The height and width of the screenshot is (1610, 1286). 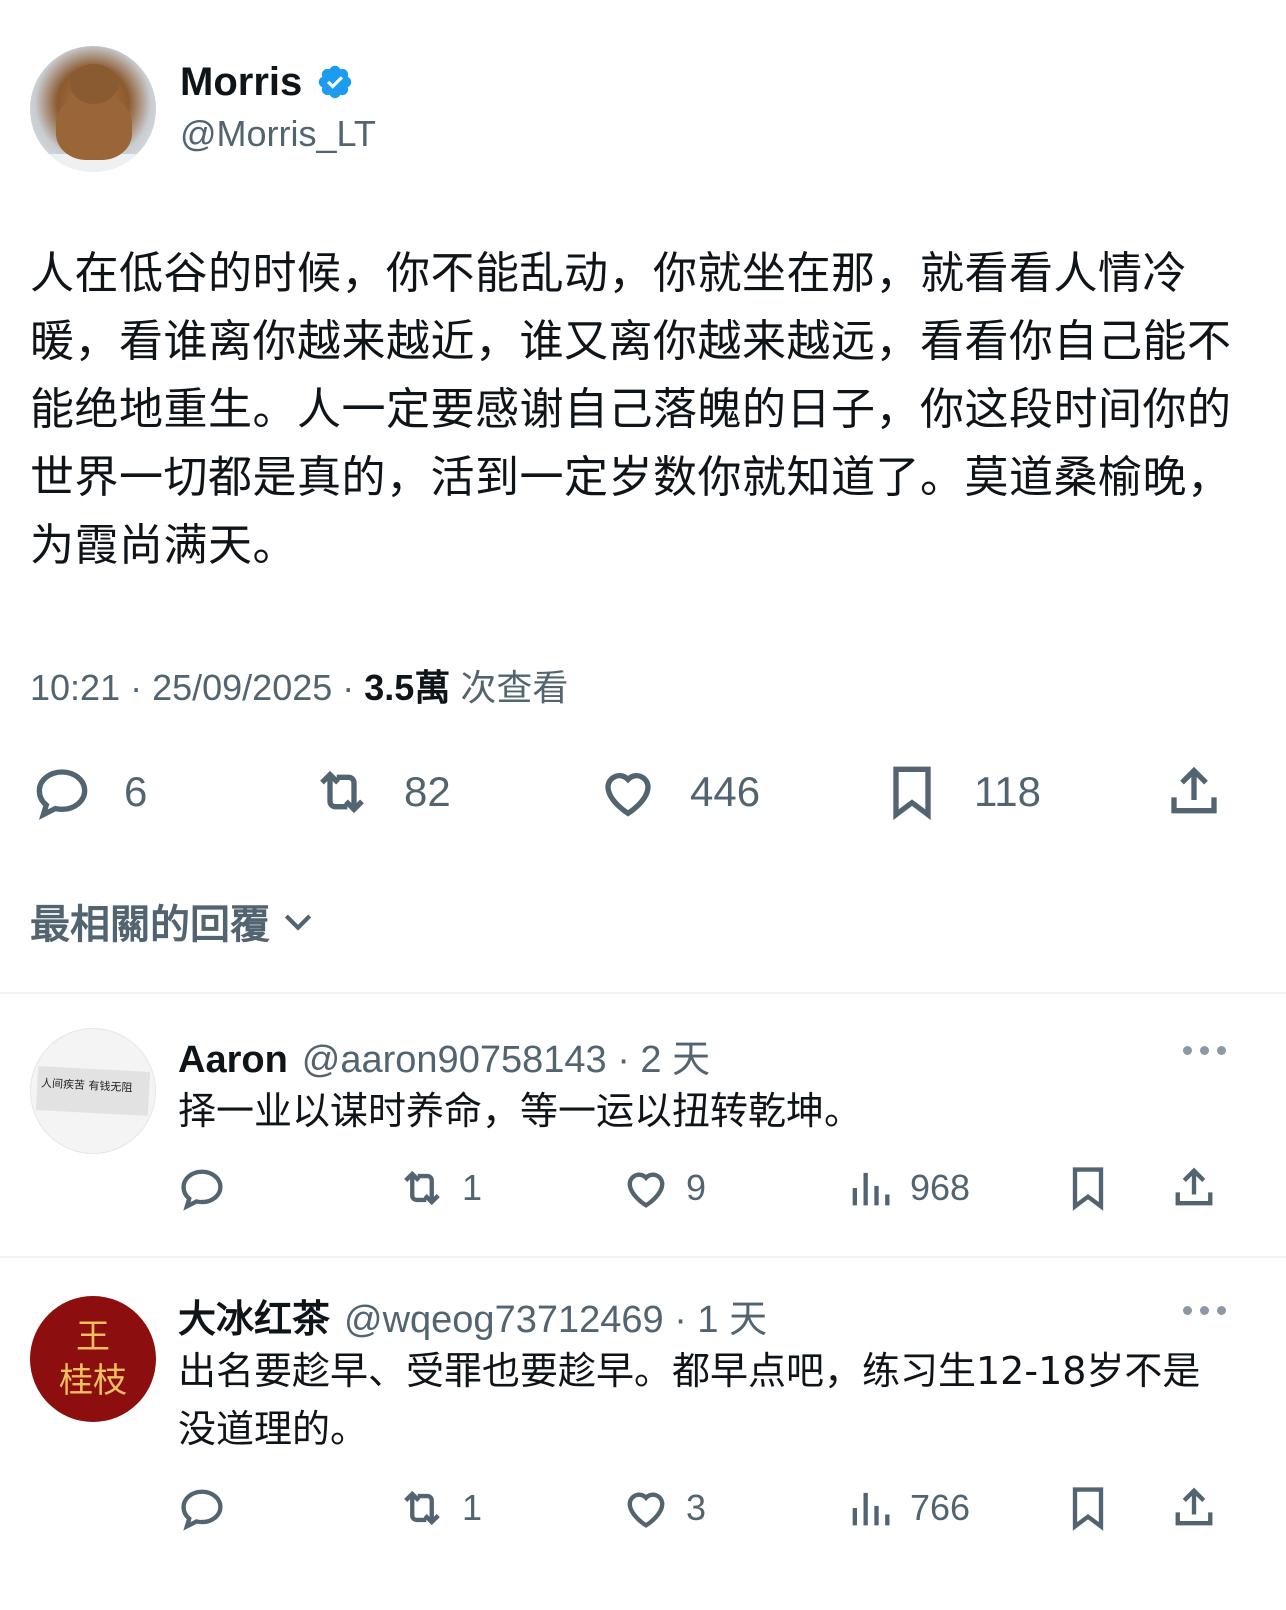 What do you see at coordinates (93, 1091) in the screenshot?
I see `reply-avatar: 人间疾苦 有钱无阻` at bounding box center [93, 1091].